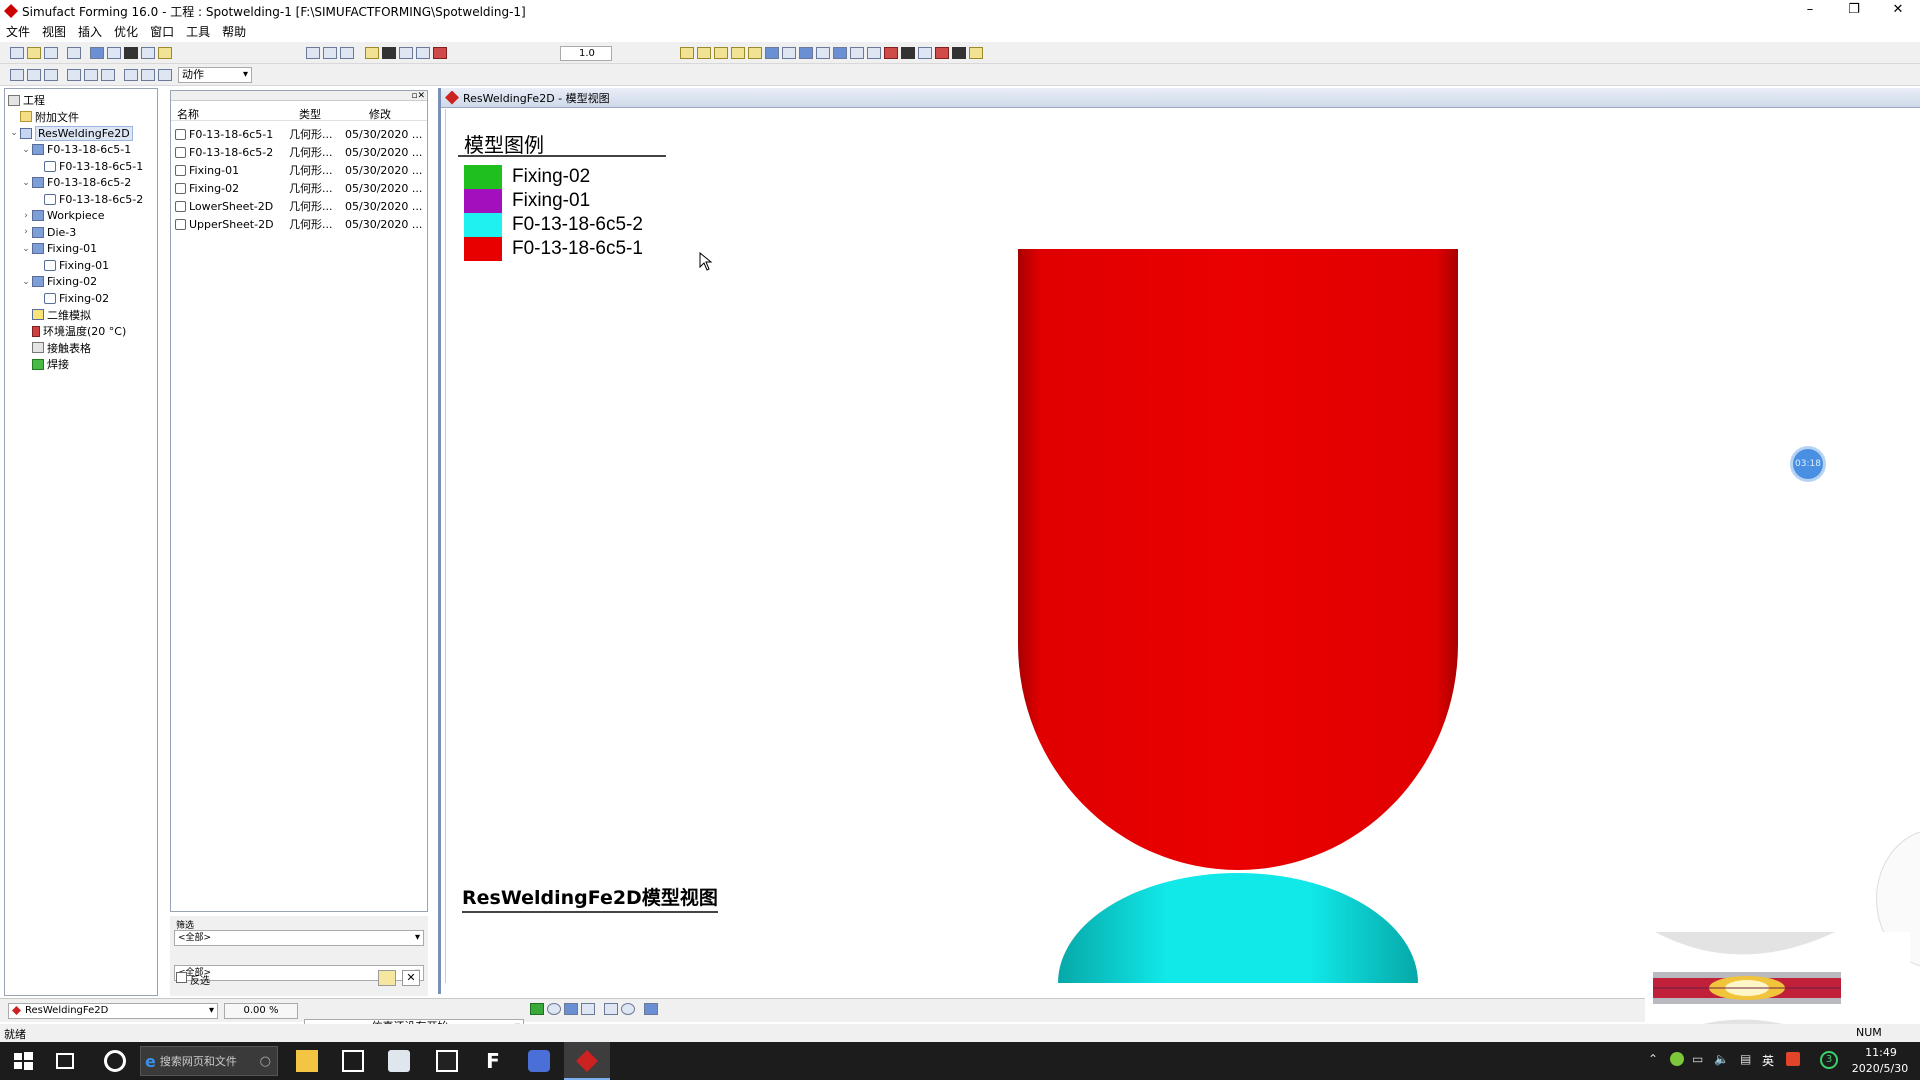 The image size is (1920, 1080). Describe the element at coordinates (56, 348) in the screenshot. I see `tree-item: 接触表格` at that location.